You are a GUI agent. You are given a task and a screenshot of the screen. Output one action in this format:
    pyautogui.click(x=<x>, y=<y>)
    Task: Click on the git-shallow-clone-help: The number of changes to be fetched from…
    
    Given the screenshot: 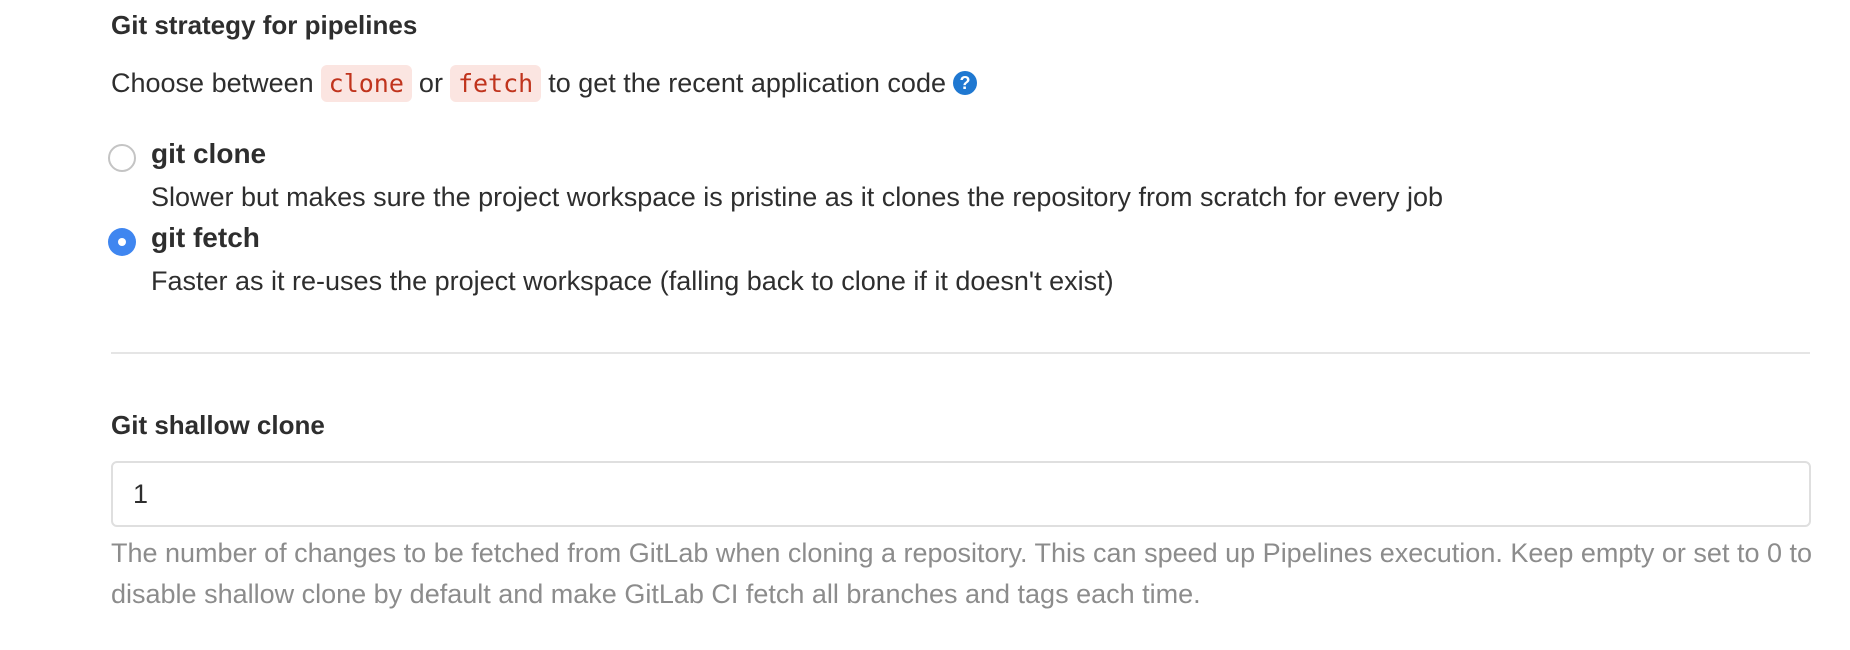 What is the action you would take?
    pyautogui.click(x=961, y=573)
    